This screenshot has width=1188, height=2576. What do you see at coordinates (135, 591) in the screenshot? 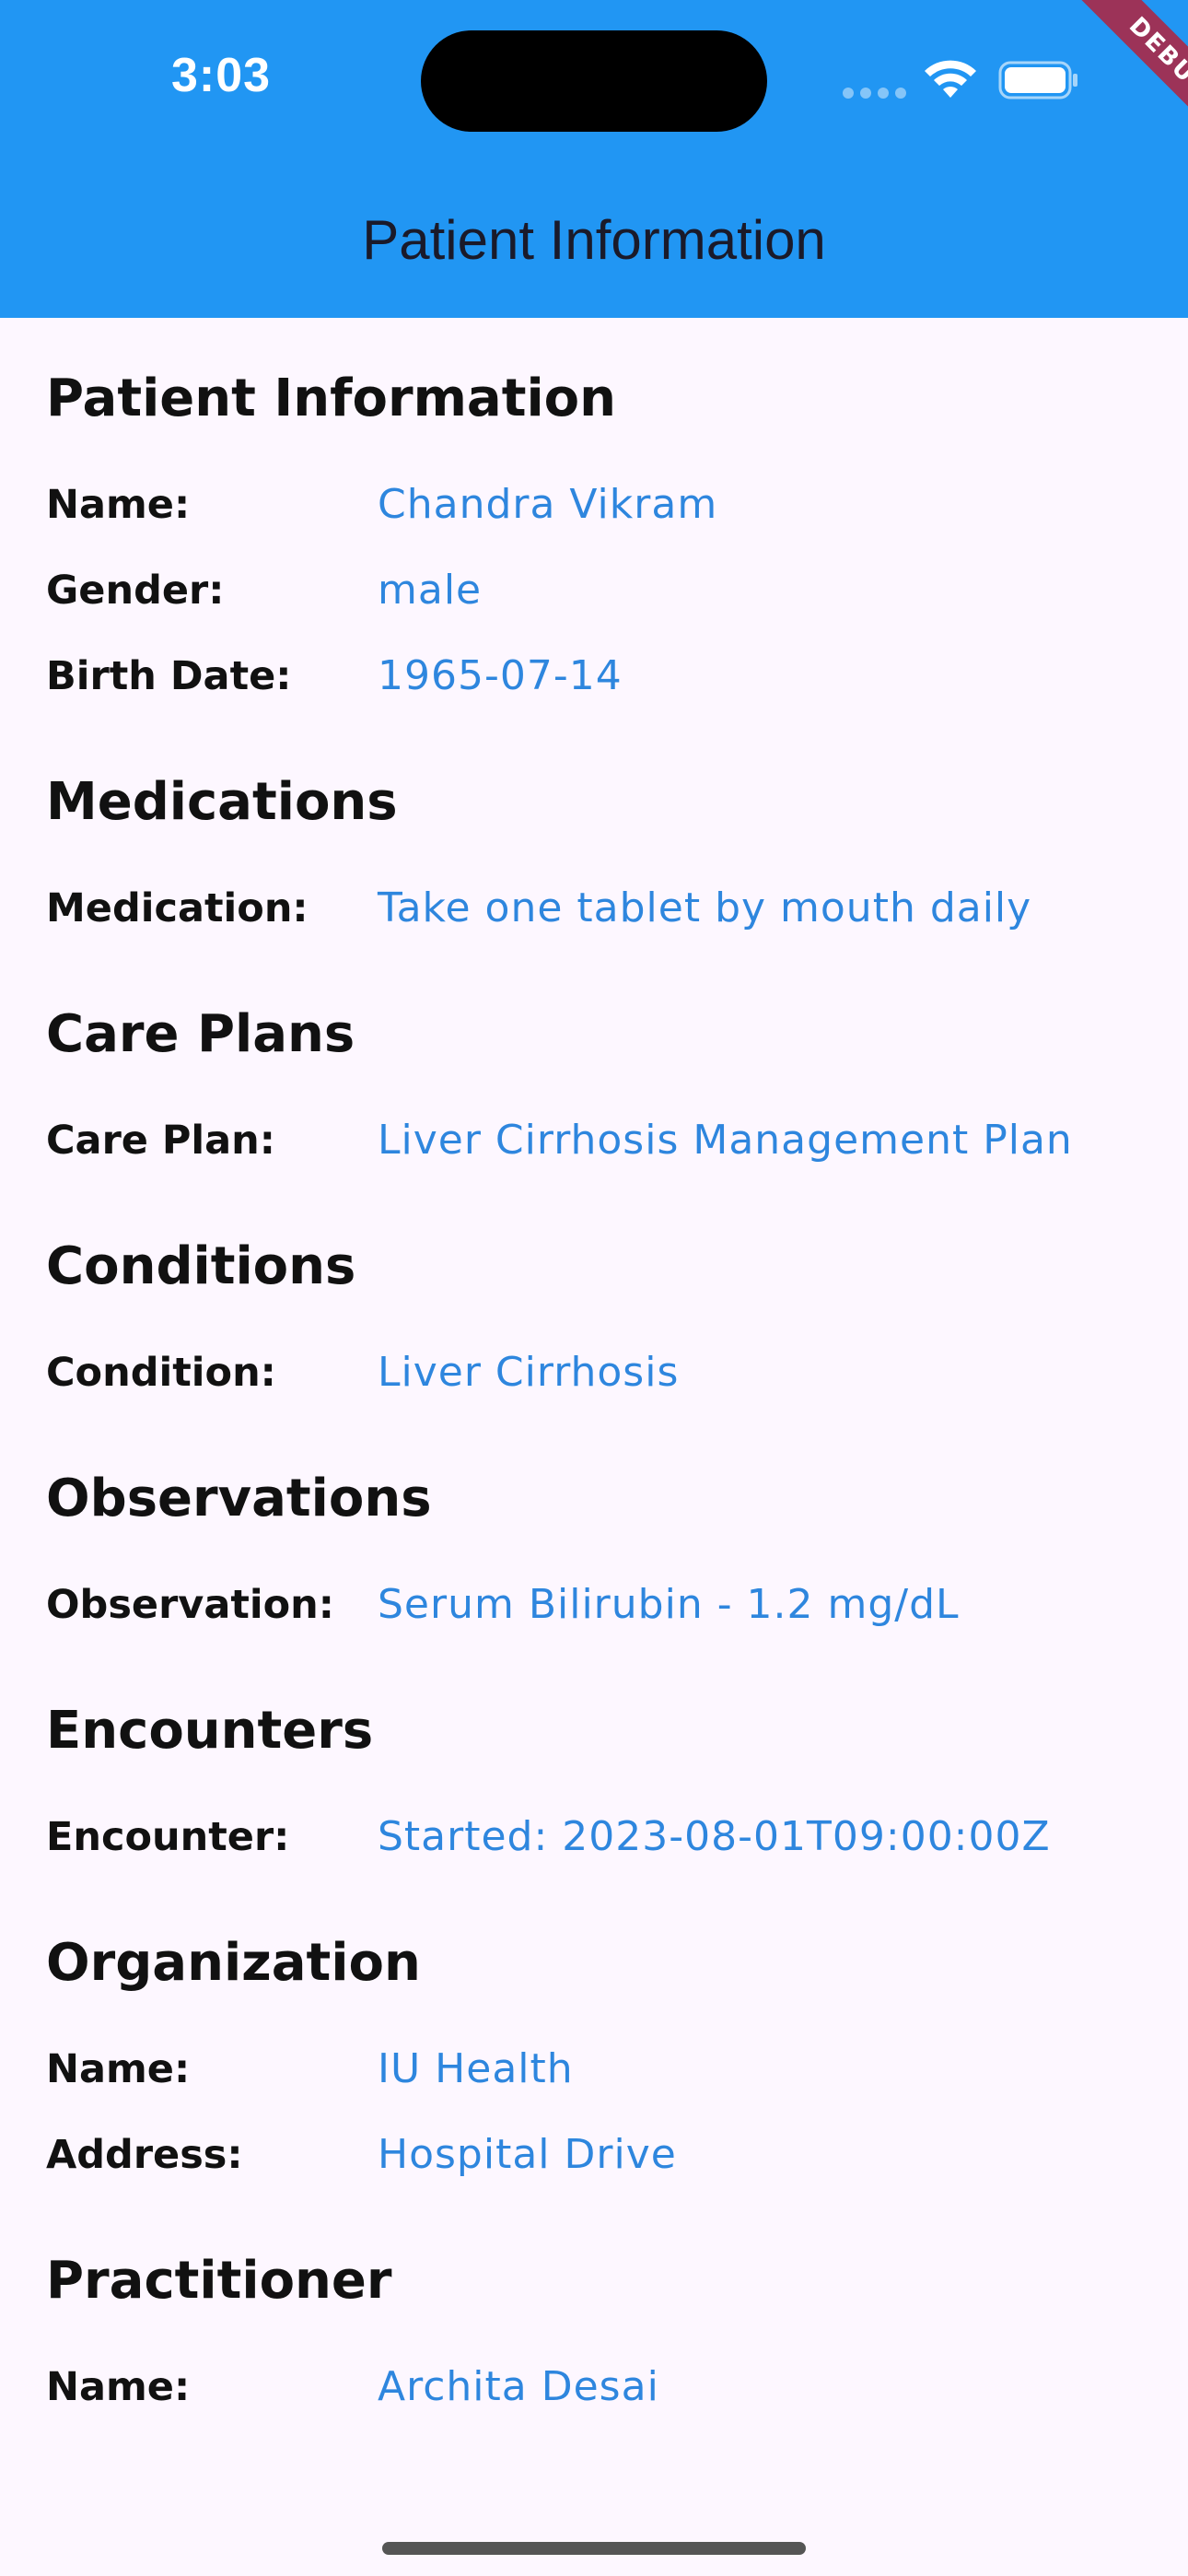
I see `patient-gender-label: Gender:` at bounding box center [135, 591].